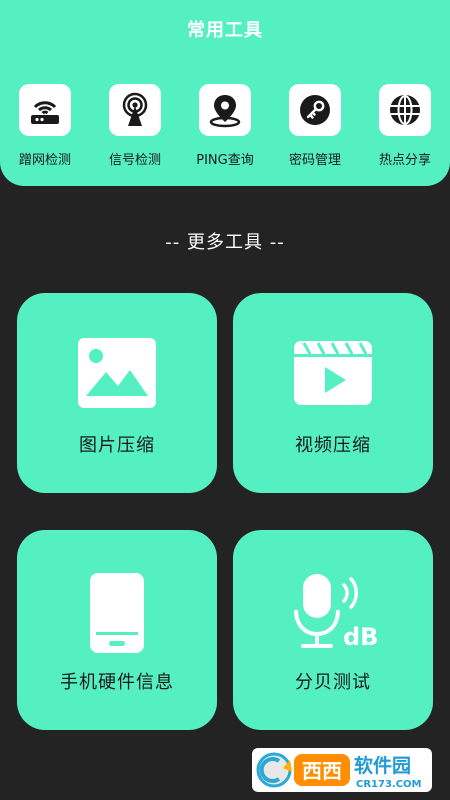 The width and height of the screenshot is (450, 800). What do you see at coordinates (117, 445) in the screenshot?
I see `card-label: 图片压缩` at bounding box center [117, 445].